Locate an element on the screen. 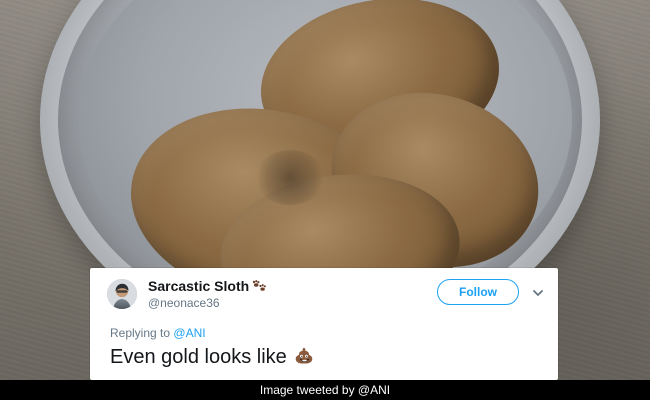 The height and width of the screenshot is (400, 650). pile-of-poo-icon is located at coordinates (304, 356).